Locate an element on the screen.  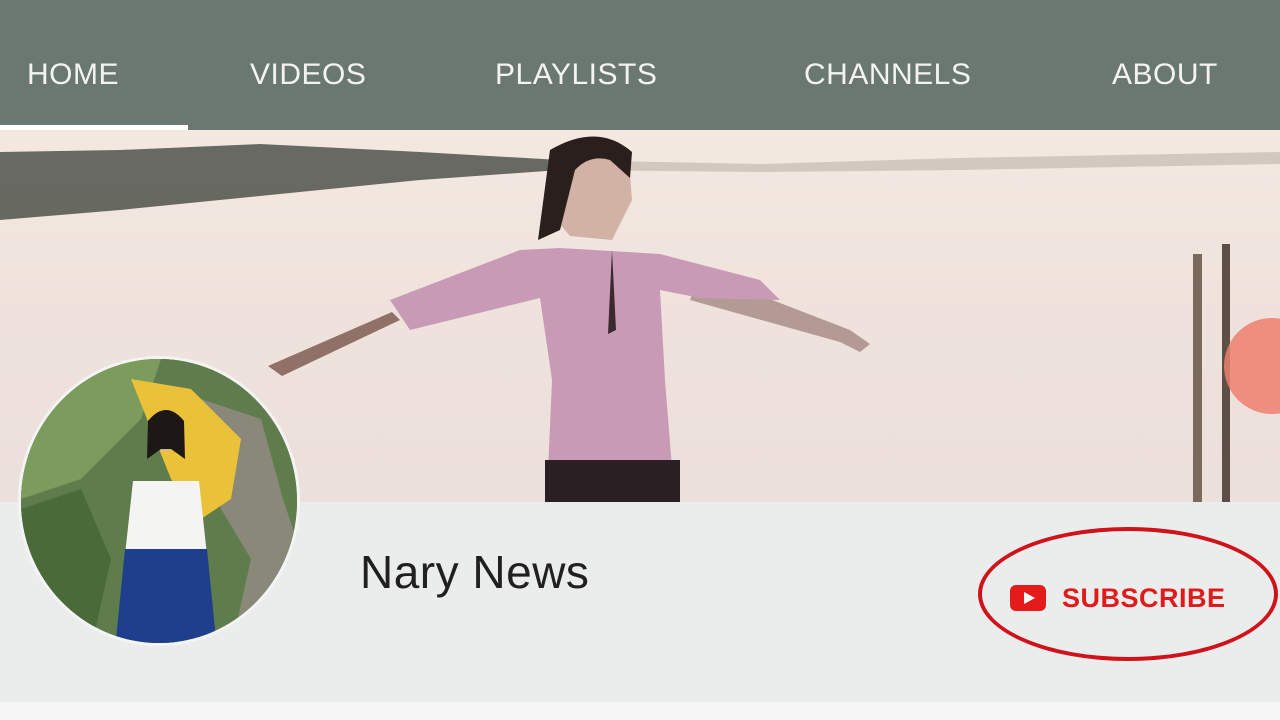
tab-channels: CHANNELS is located at coordinates (887, 78).